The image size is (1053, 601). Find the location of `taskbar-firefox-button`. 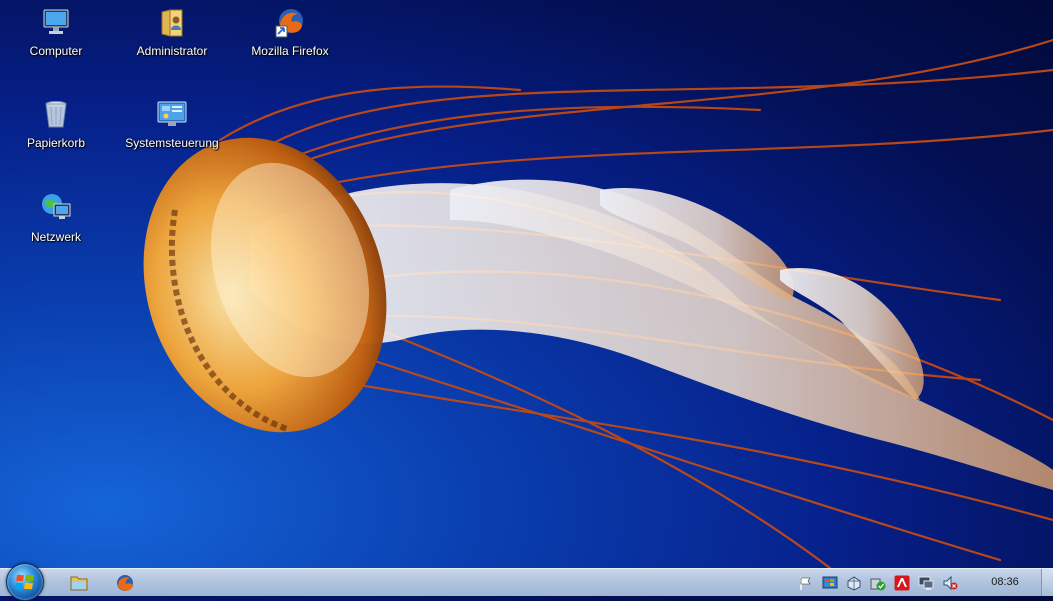

taskbar-firefox-button is located at coordinates (125, 583).